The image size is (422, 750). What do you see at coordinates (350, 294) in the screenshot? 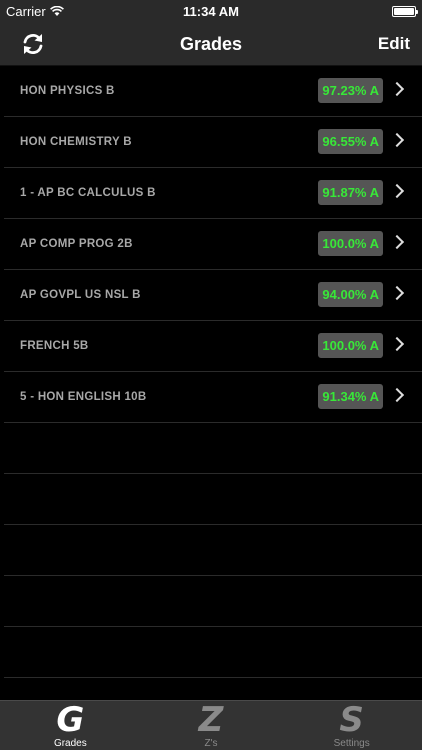
I see `grade-badge: 94.00% A` at bounding box center [350, 294].